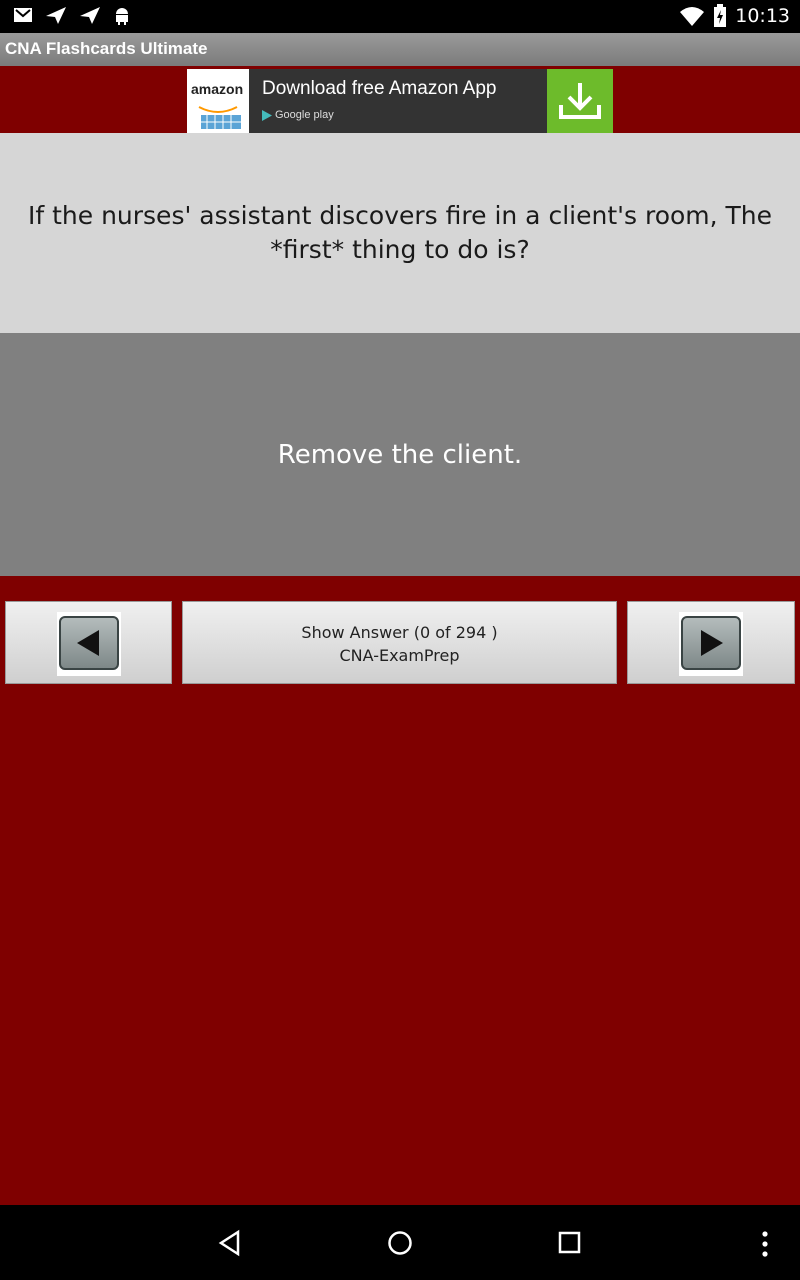  I want to click on previous-button, so click(88, 642).